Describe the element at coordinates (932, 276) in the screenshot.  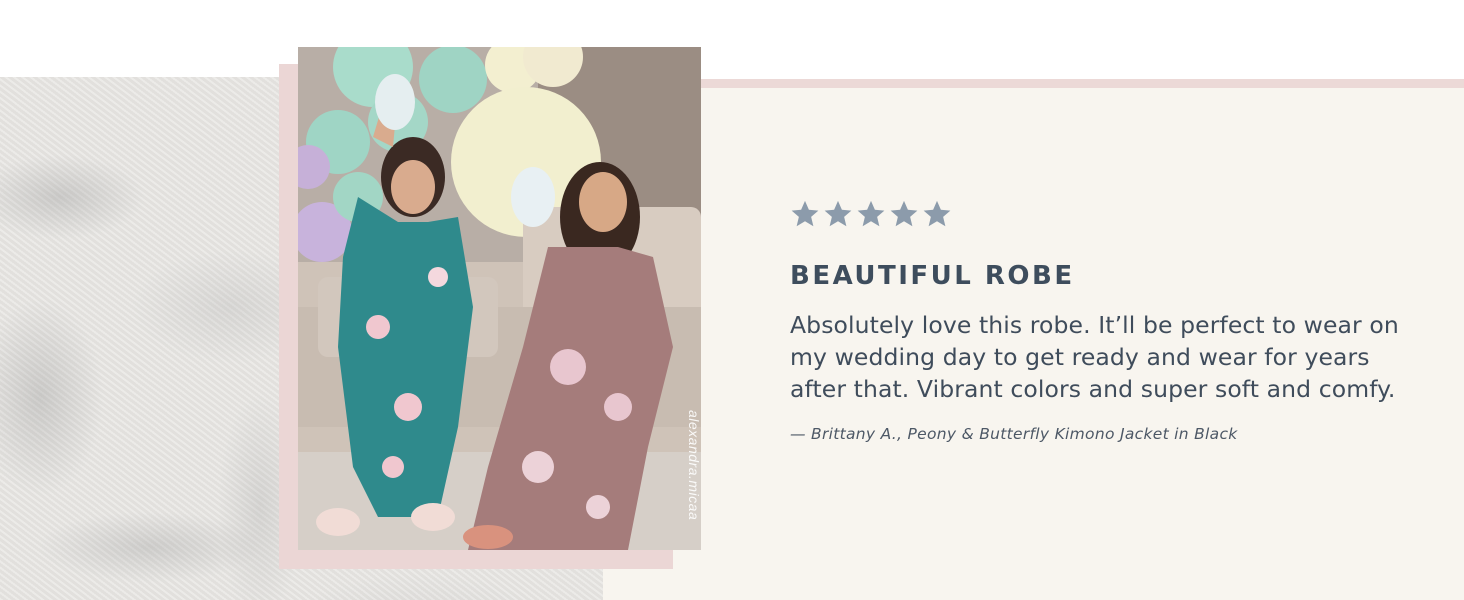
I see `review-title: BEAUTIFUL ROBE` at that location.